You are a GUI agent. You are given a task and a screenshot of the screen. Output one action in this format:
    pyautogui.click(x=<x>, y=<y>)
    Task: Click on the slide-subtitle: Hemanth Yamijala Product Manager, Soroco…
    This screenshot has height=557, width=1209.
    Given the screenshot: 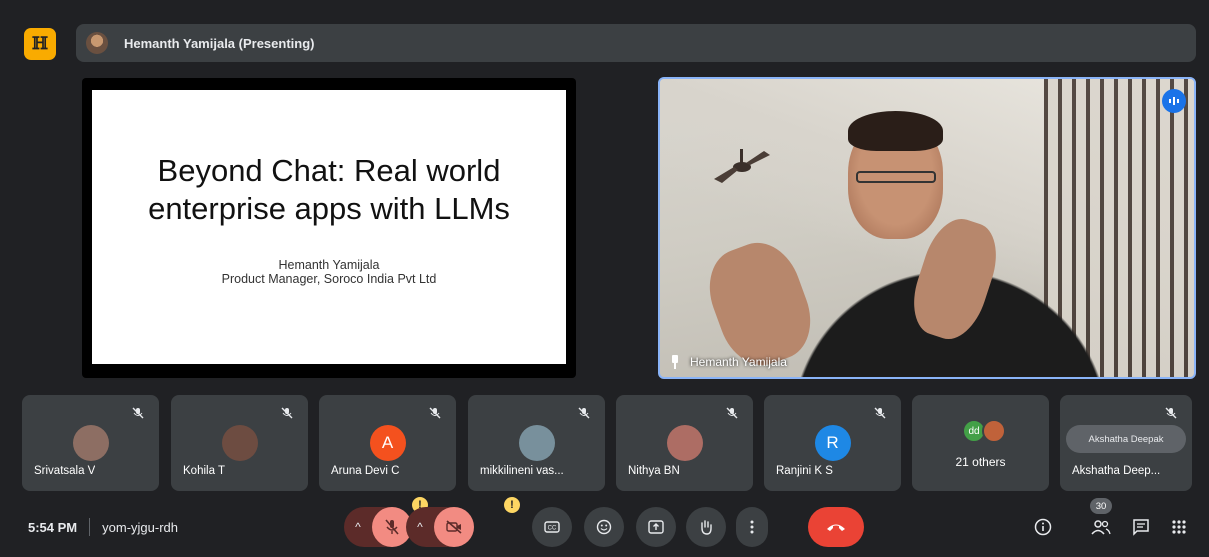 What is the action you would take?
    pyautogui.click(x=329, y=272)
    